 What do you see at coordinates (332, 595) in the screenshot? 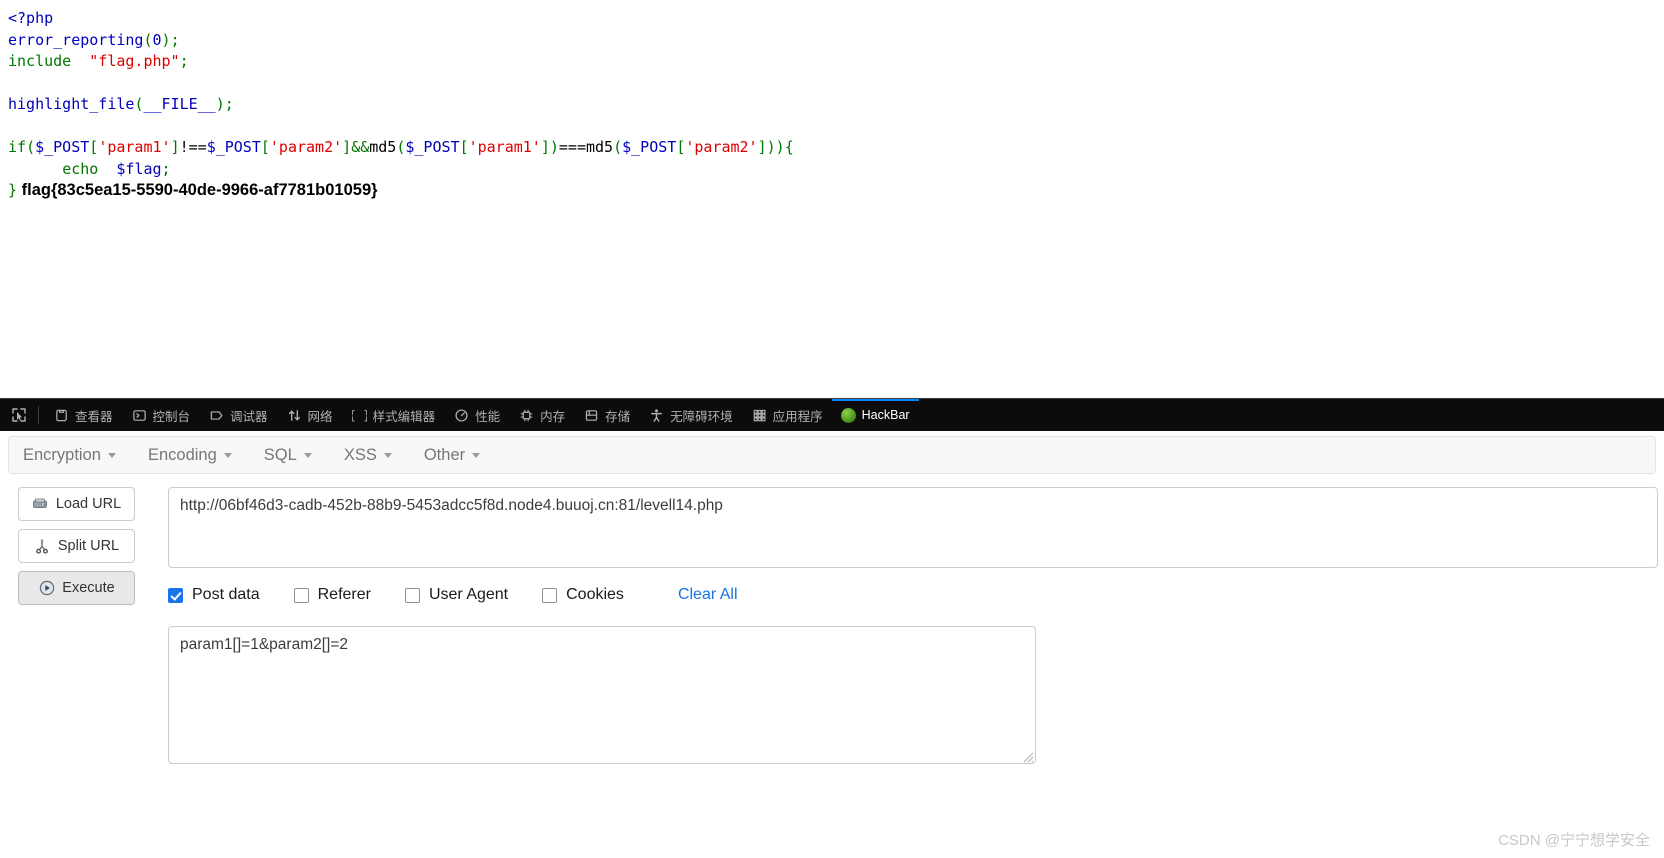
I see `checkbox-referer: Referer` at bounding box center [332, 595].